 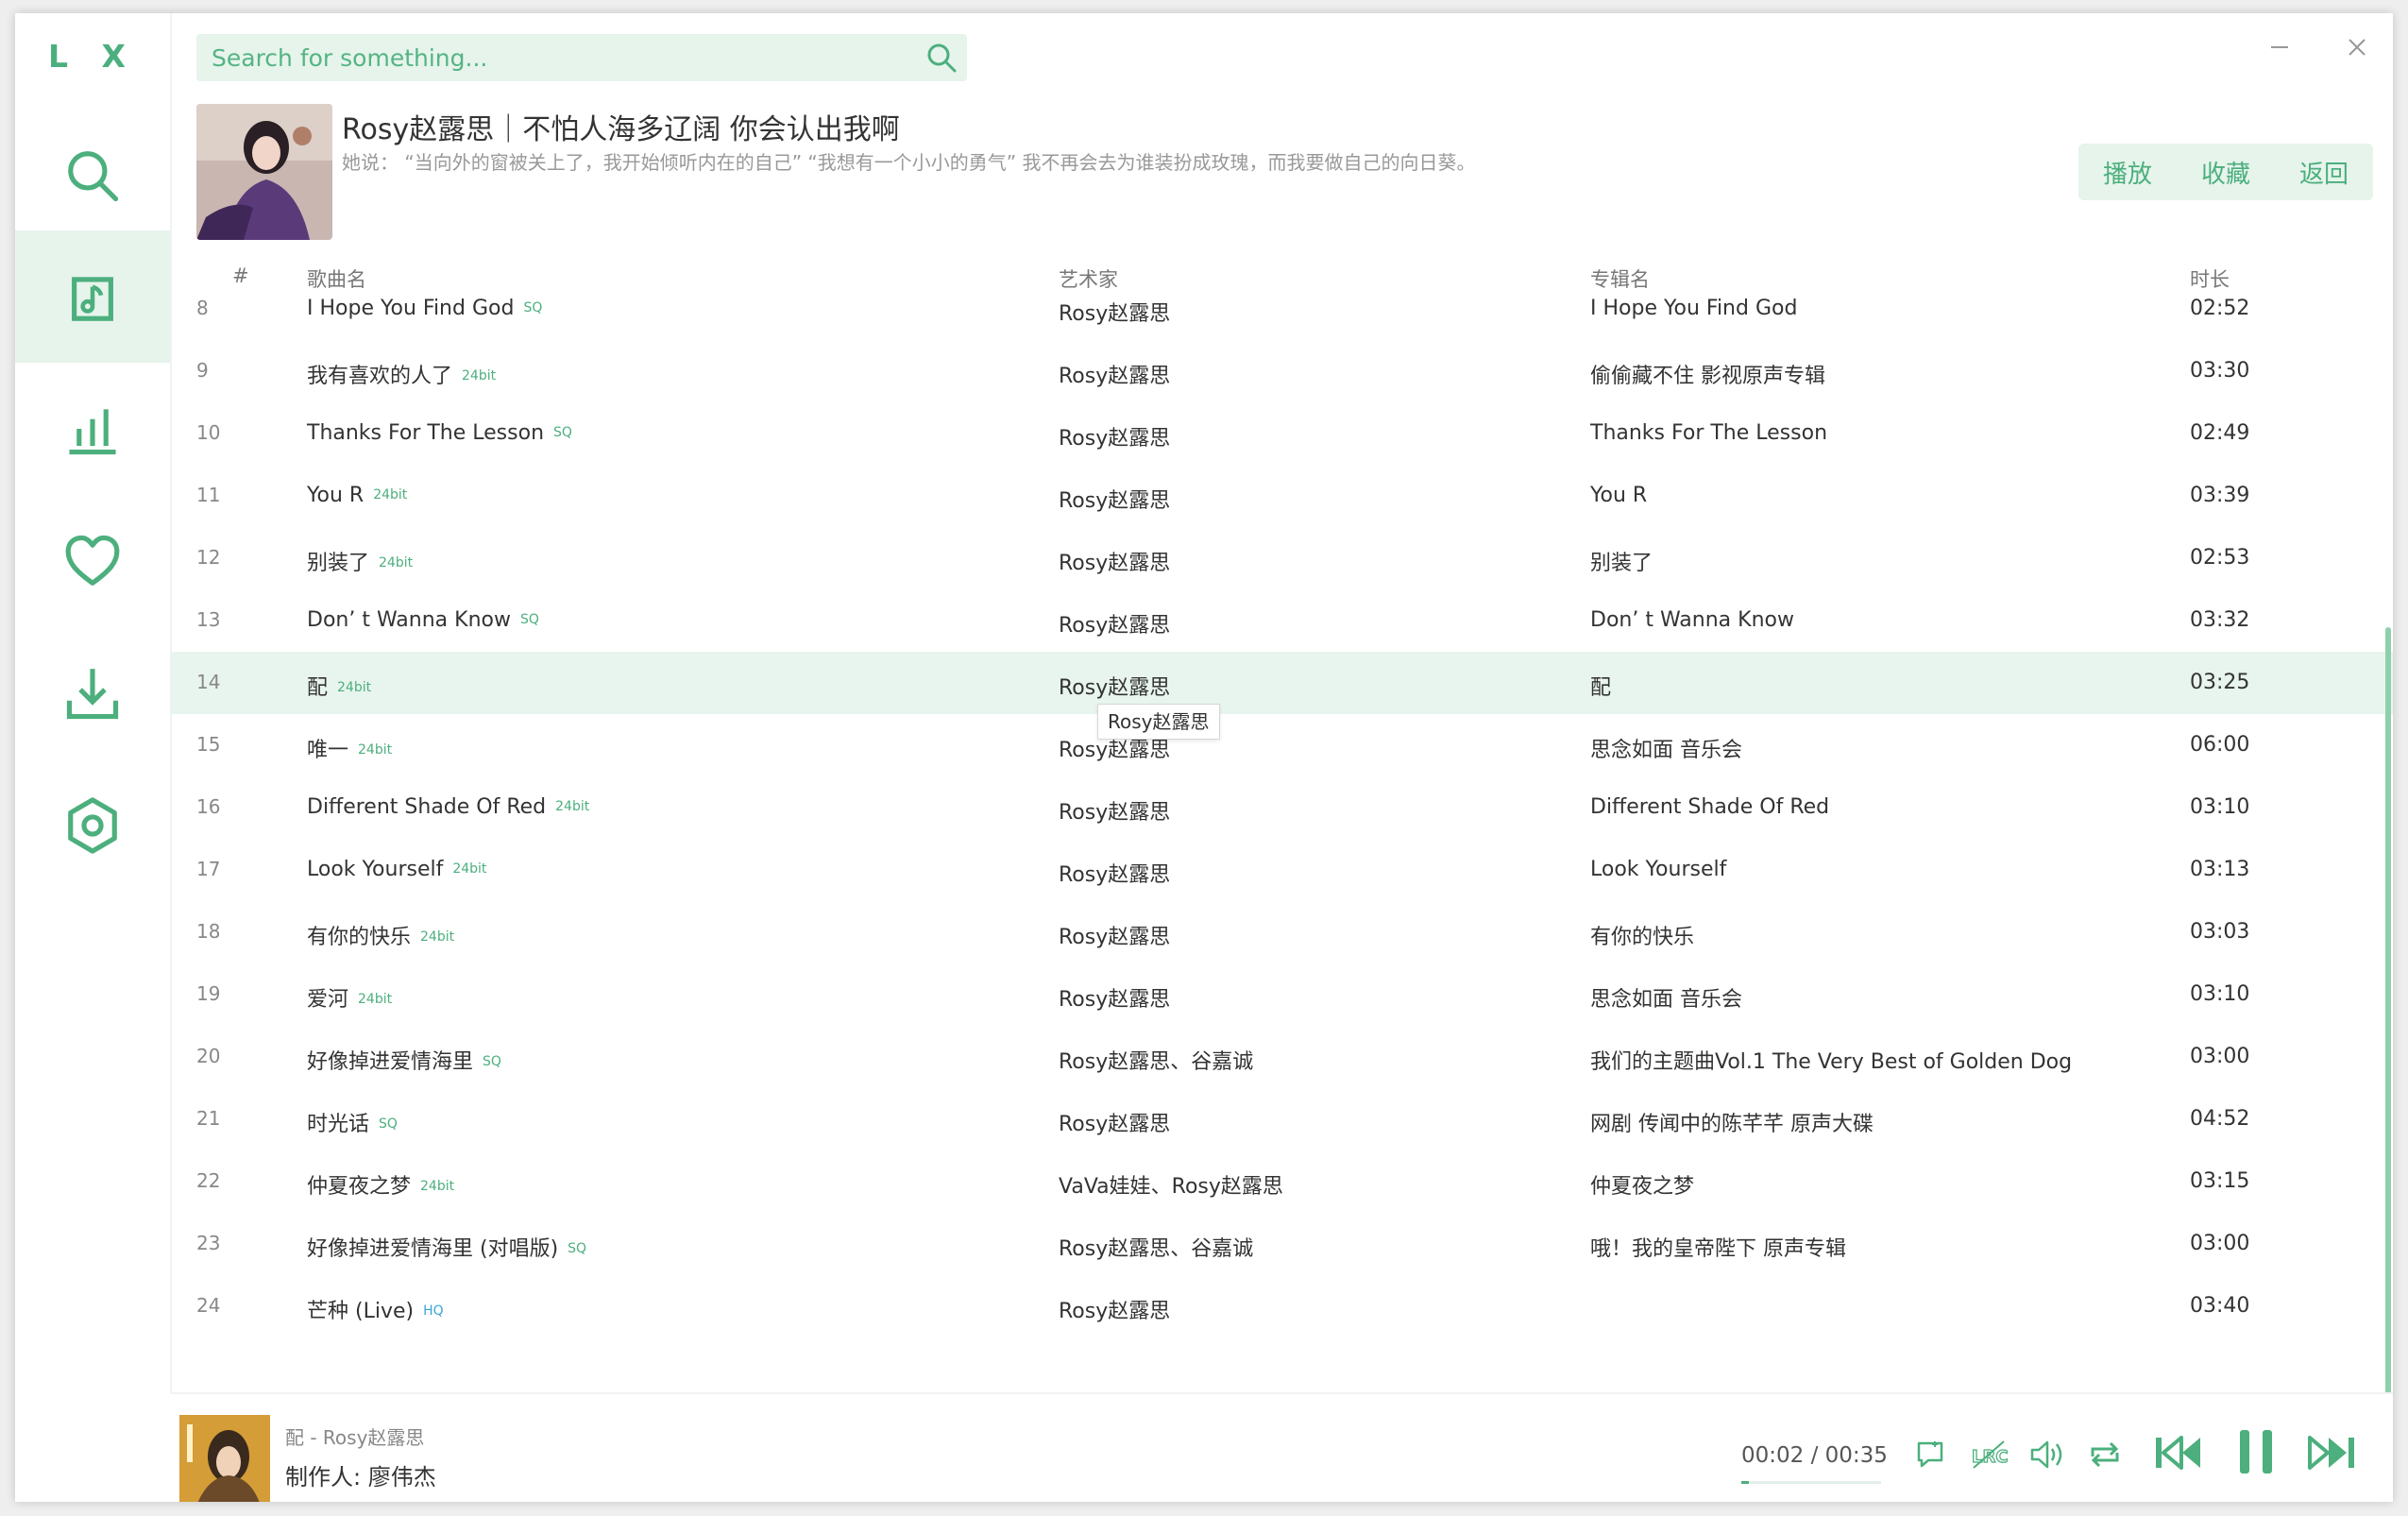 I want to click on song-duration: 03:13, so click(x=2220, y=870).